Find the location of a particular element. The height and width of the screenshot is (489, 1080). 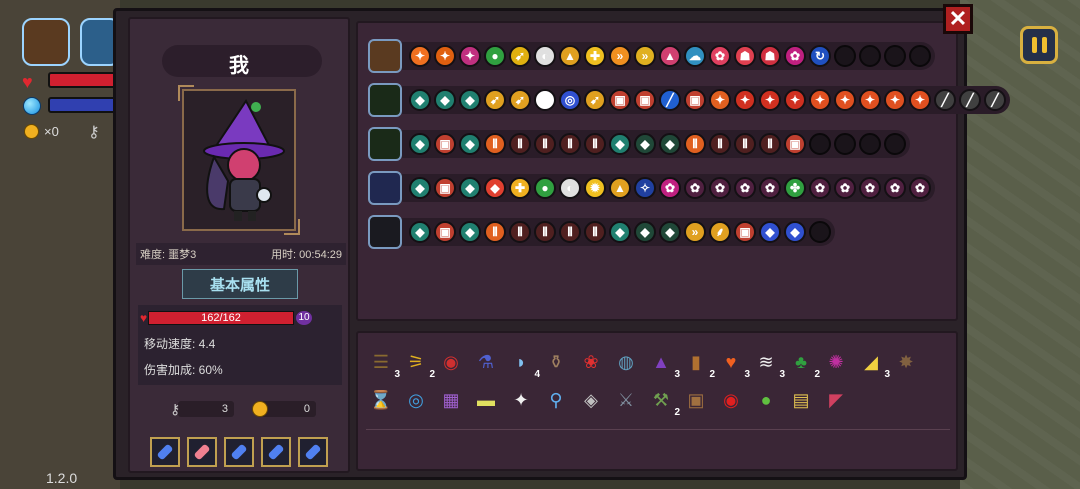

spell-icon: ↻ is located at coordinates (820, 56).